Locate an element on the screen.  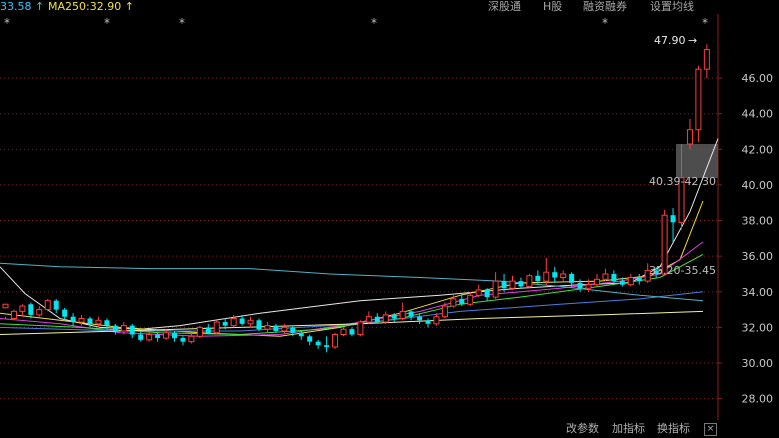
y-tick-label: 34.00 is located at coordinates (758, 292).